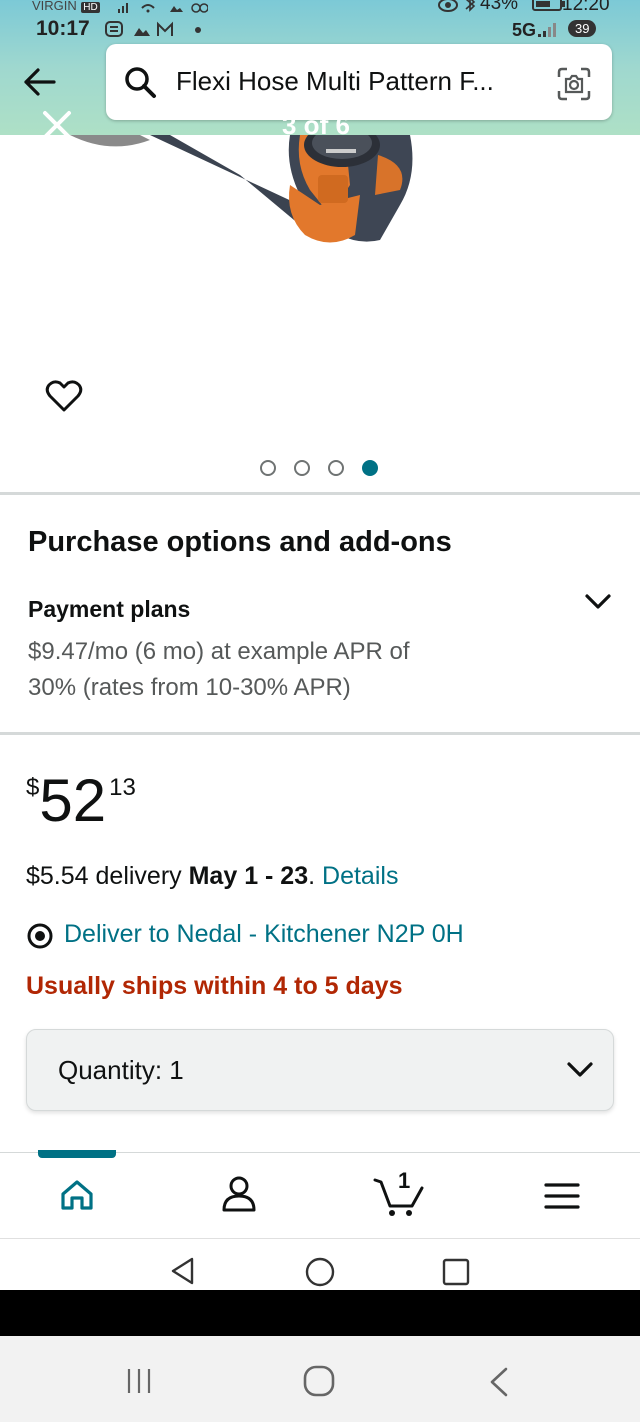 Image resolution: width=640 pixels, height=1422 pixels. I want to click on delivery-date: May 1 - 23, so click(248, 876).